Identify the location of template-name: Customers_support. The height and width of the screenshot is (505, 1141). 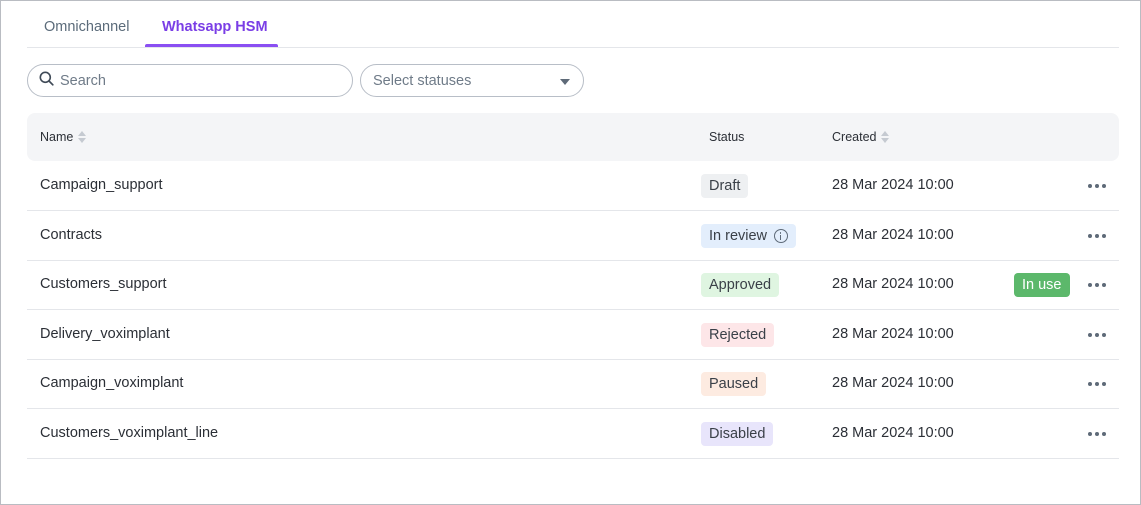
(103, 284).